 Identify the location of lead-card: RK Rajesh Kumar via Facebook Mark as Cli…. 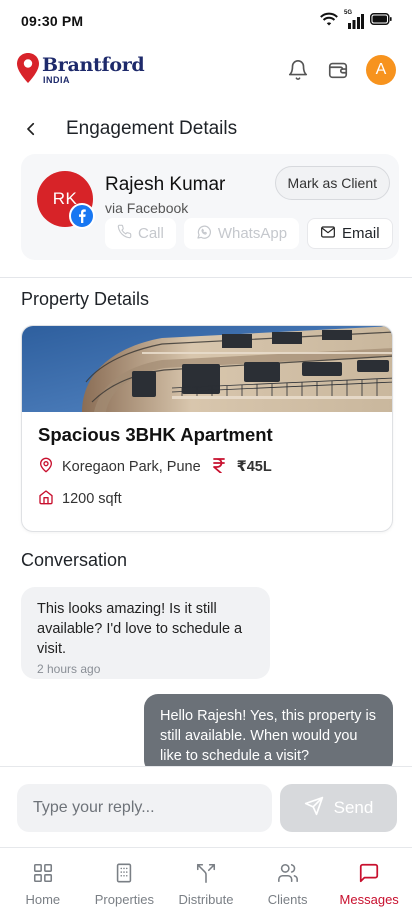
(210, 207).